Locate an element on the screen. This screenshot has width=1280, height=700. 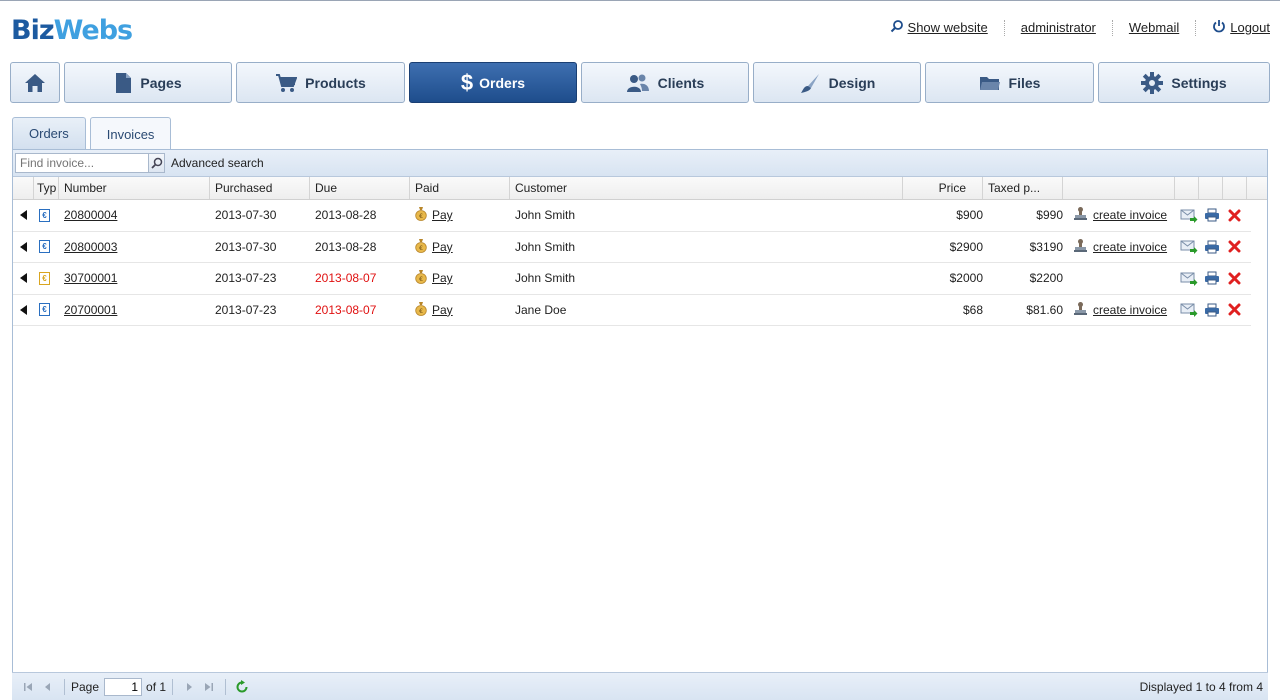
search-box is located at coordinates (90, 163).